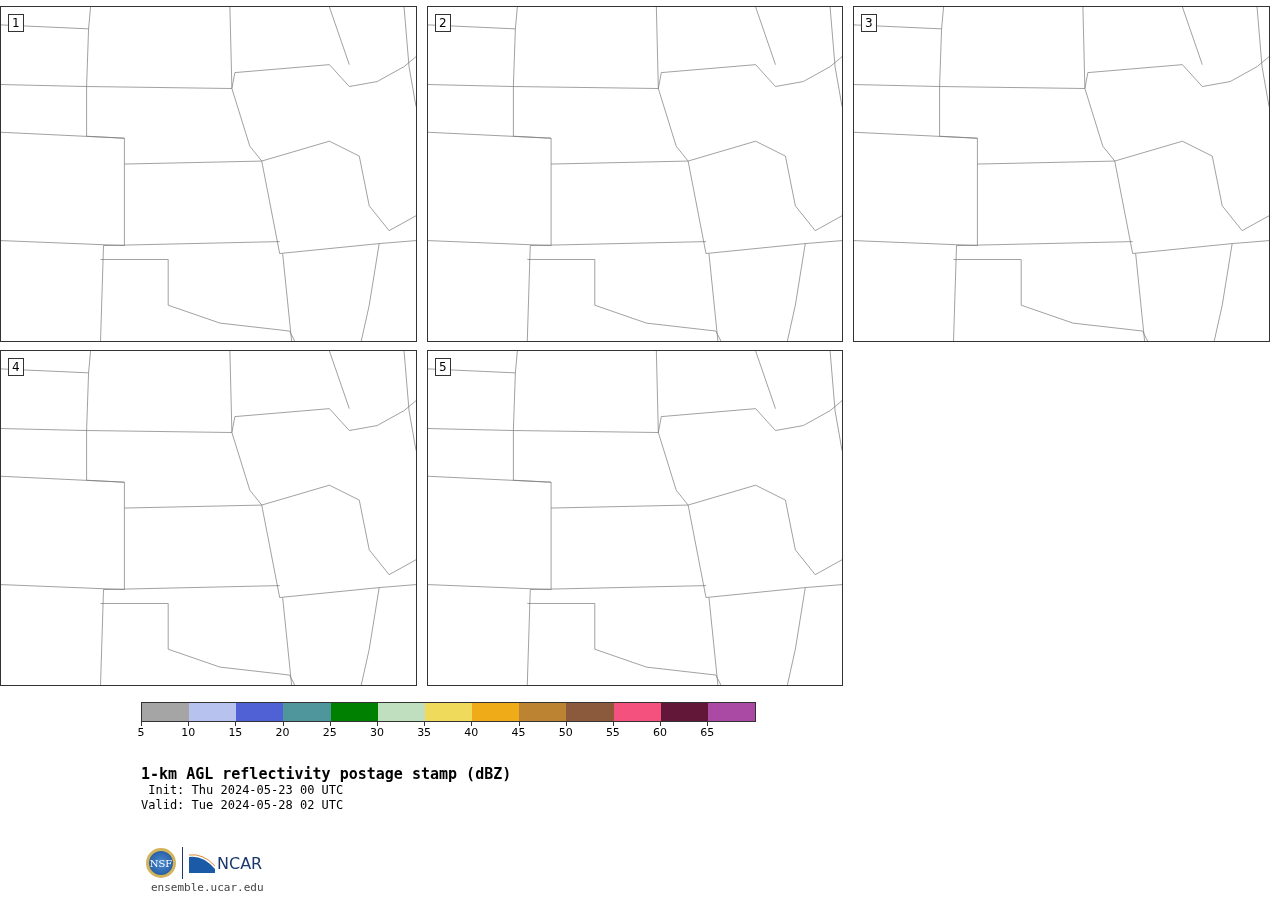  What do you see at coordinates (240, 863) in the screenshot?
I see `ncar-logo: NCAR` at bounding box center [240, 863].